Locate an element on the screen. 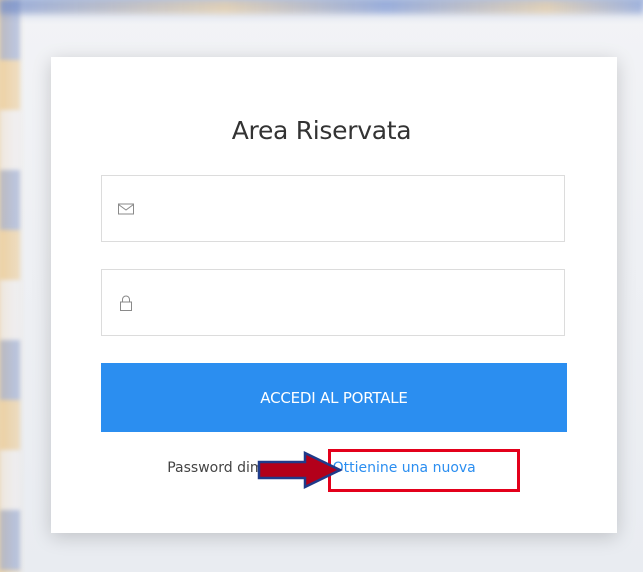 This screenshot has width=643, height=572. highlight-box is located at coordinates (424, 470).